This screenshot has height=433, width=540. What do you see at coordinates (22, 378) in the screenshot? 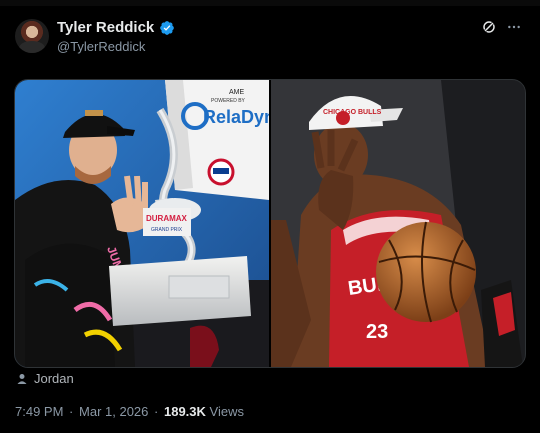
I see `person-icon` at bounding box center [22, 378].